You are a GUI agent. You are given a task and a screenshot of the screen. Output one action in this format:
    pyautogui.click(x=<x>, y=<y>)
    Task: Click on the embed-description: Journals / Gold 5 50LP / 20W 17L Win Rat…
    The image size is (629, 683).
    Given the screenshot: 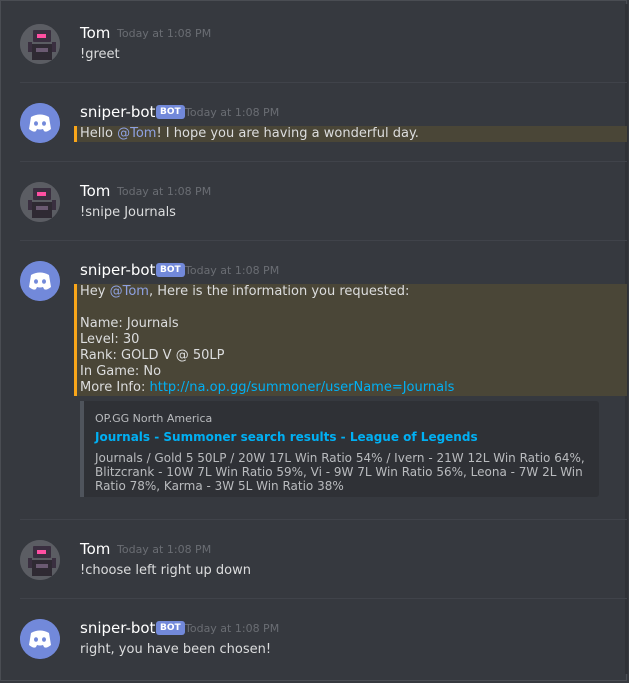 What is the action you would take?
    pyautogui.click(x=340, y=472)
    